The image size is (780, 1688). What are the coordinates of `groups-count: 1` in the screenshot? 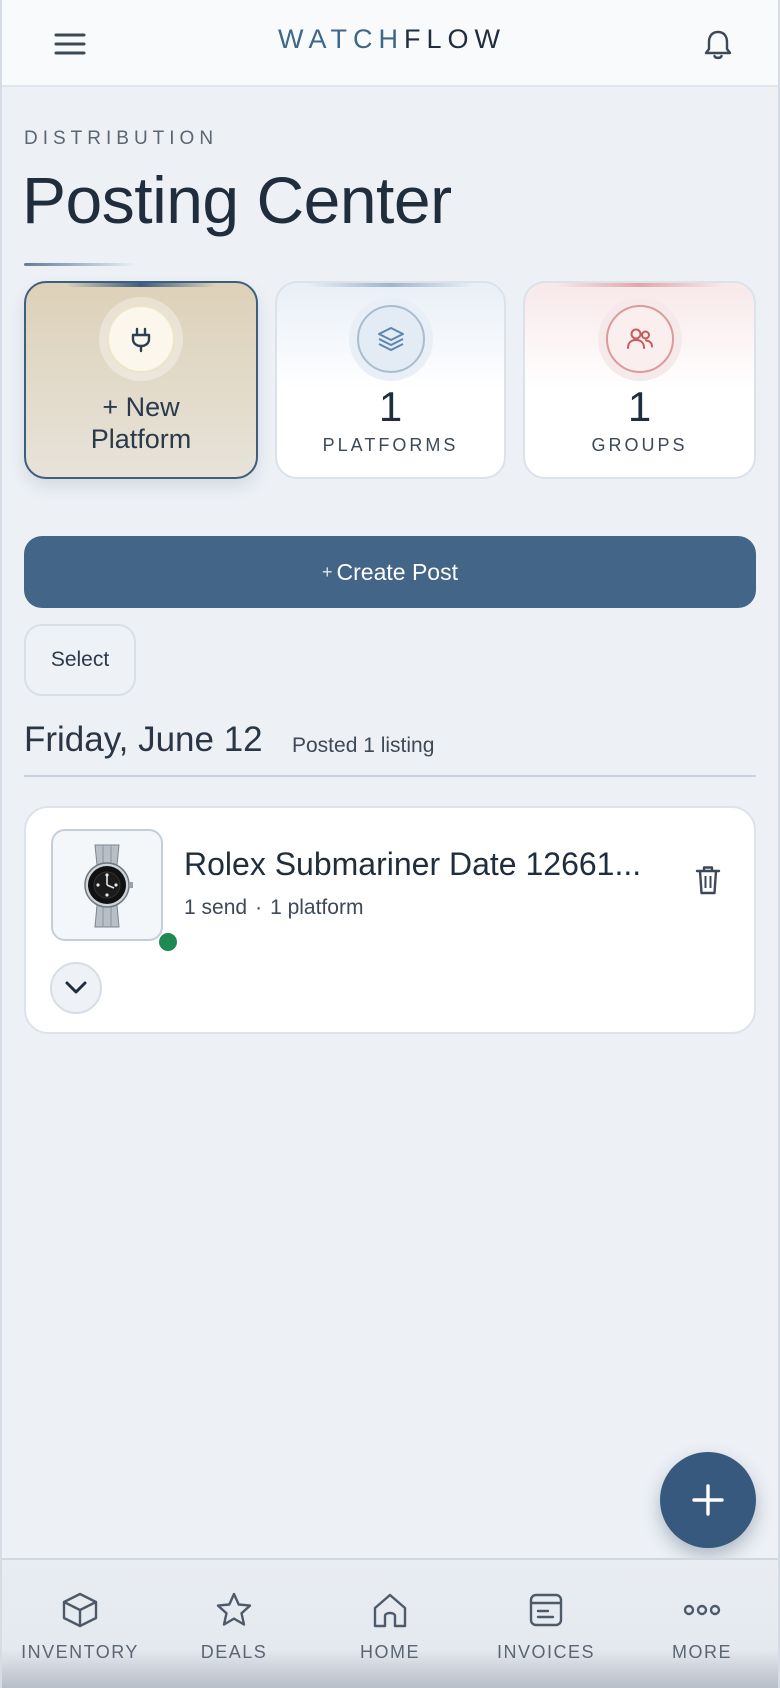 It's located at (639, 406).